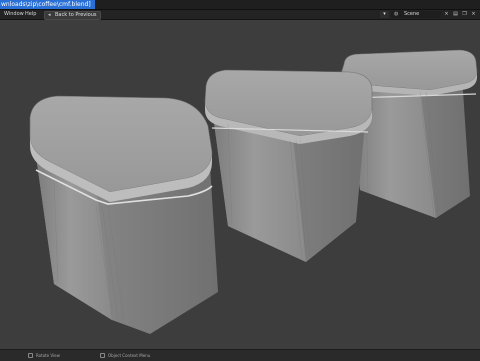 The image size is (480, 361). Describe the element at coordinates (396, 14) in the screenshot. I see `scene-icon: ◍` at that location.